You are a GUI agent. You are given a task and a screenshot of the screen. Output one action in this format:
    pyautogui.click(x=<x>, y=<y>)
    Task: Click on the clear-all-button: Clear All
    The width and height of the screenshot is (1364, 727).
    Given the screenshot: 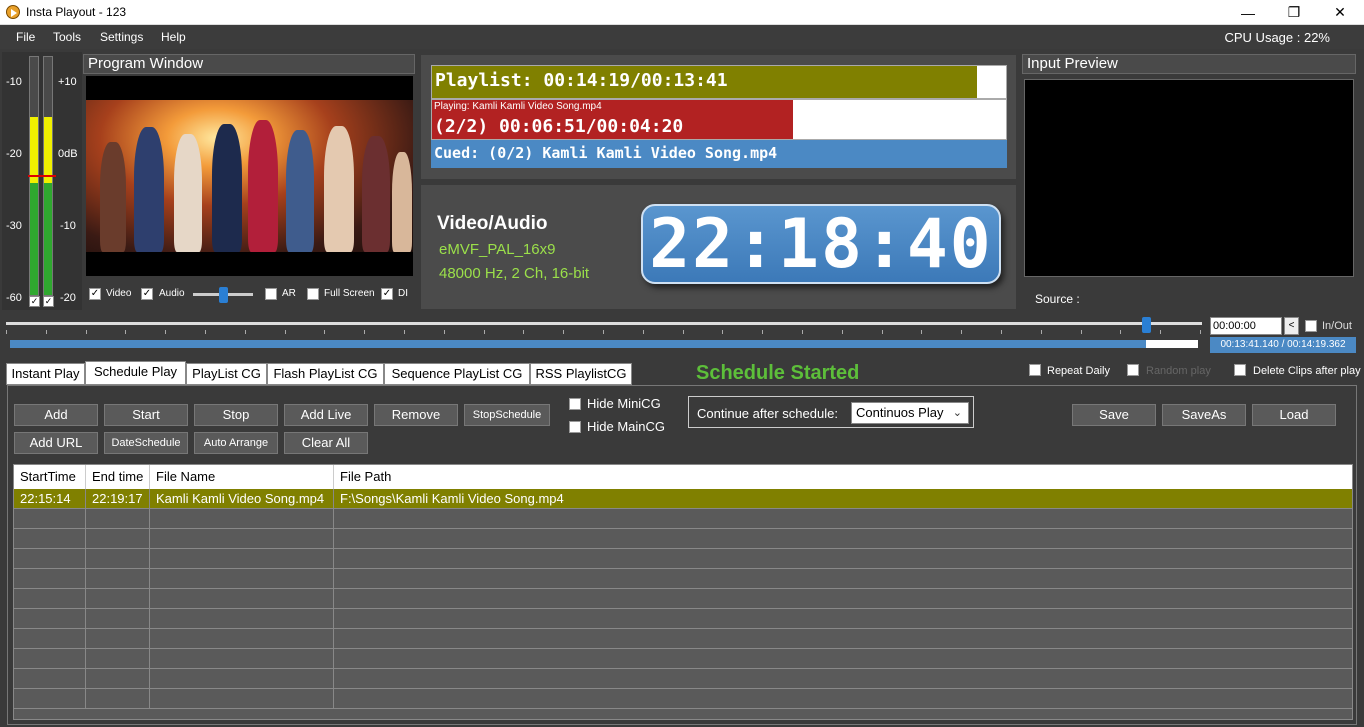 What is the action you would take?
    pyautogui.click(x=326, y=443)
    